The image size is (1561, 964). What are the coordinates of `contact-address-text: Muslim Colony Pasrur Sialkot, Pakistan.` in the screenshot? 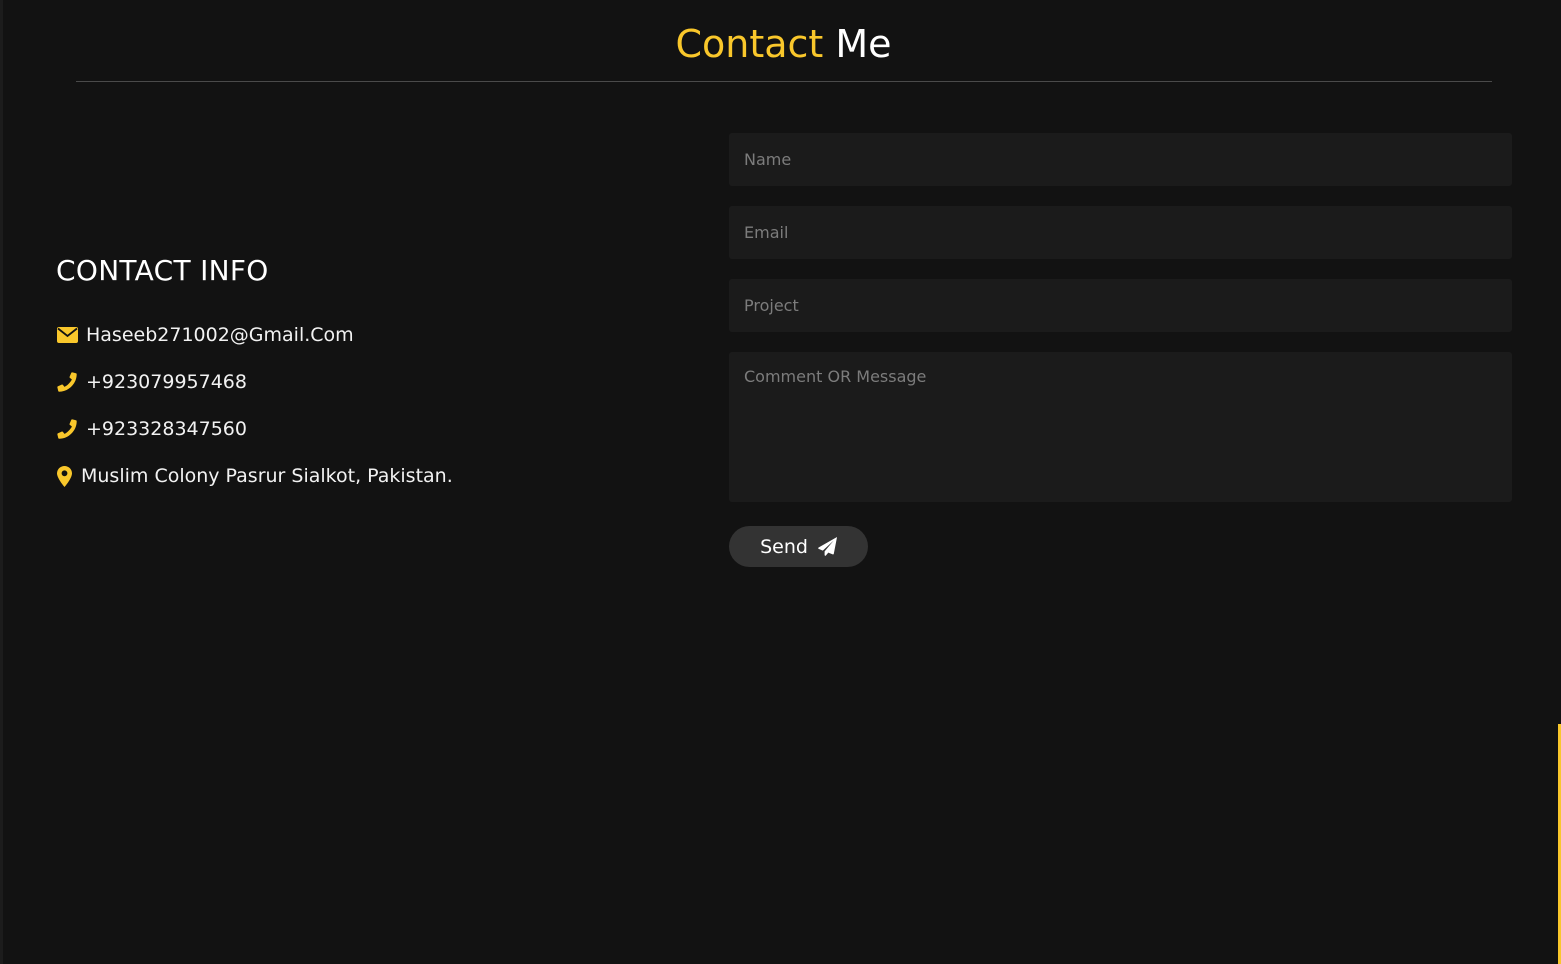 It's located at (267, 476).